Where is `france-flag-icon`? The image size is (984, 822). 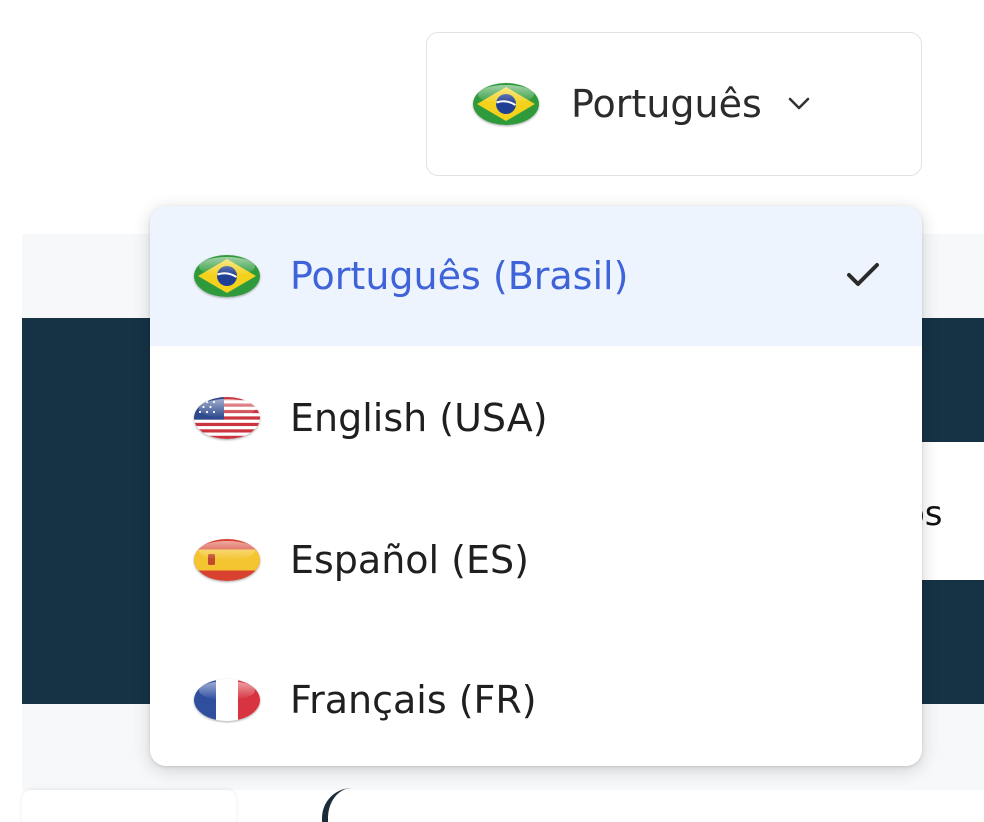 france-flag-icon is located at coordinates (227, 700).